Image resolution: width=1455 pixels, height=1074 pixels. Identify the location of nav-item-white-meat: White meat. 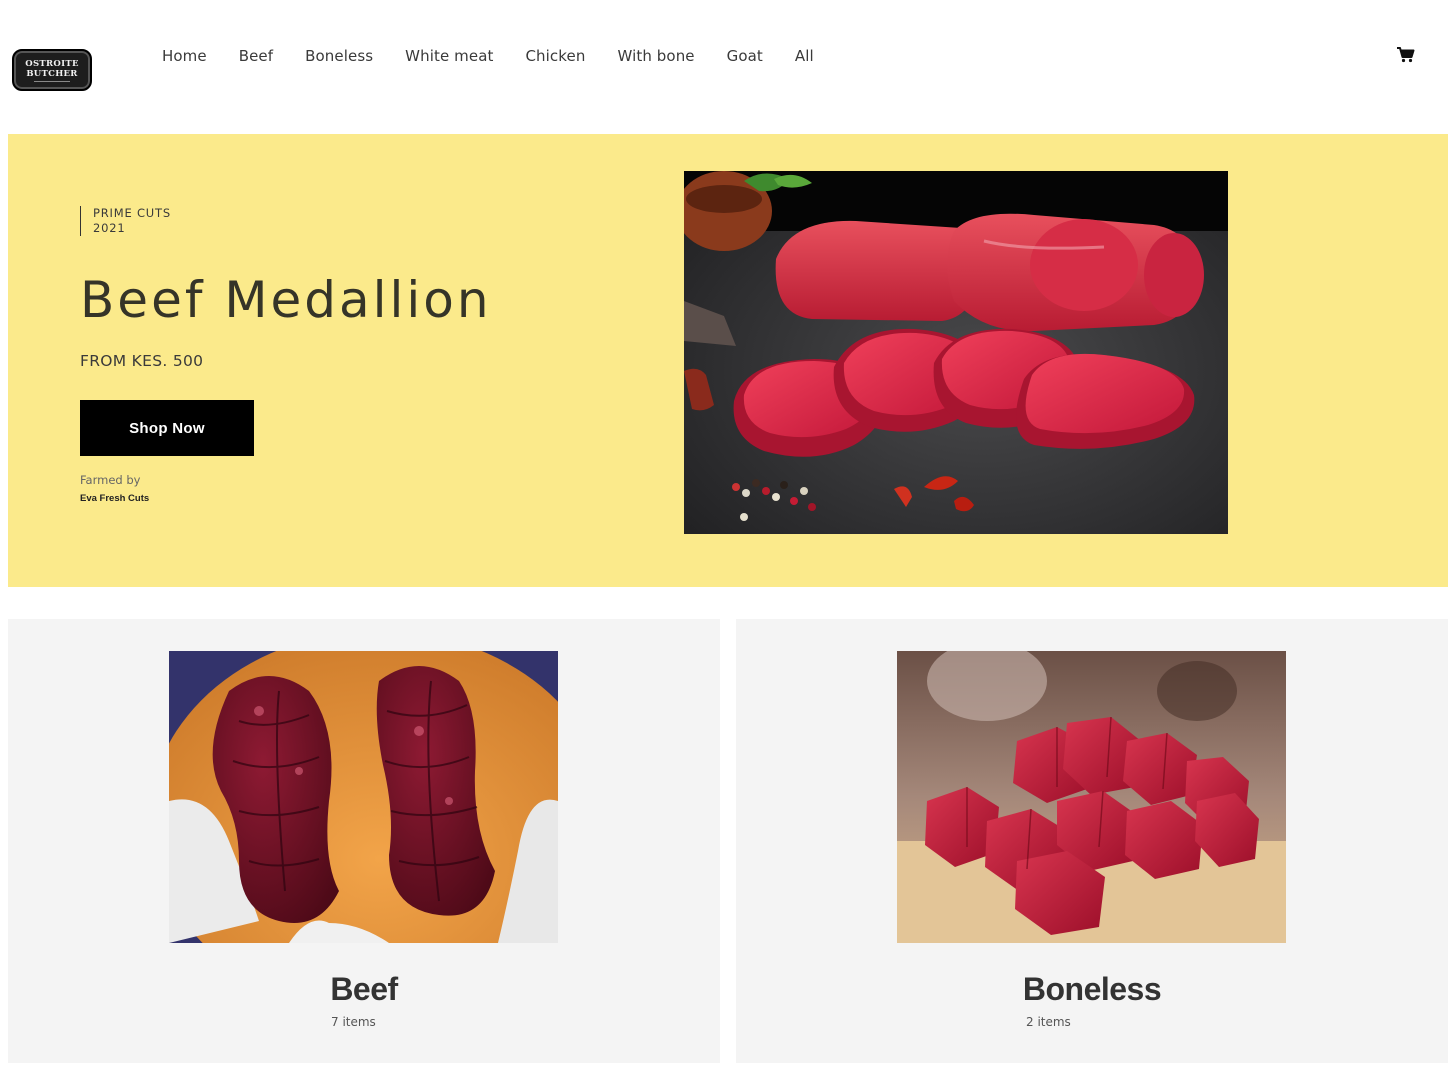
(449, 56).